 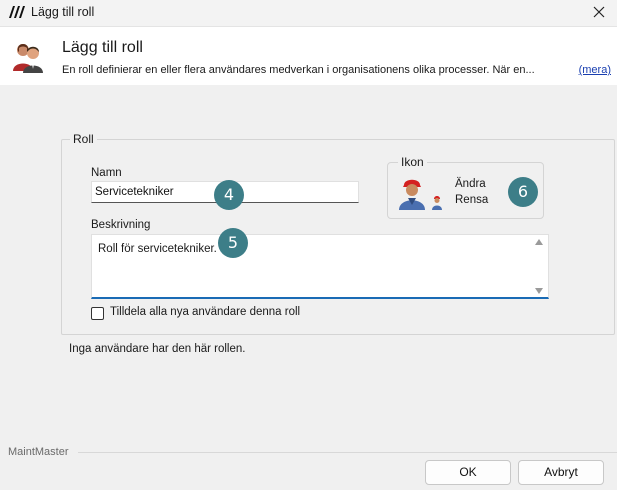 I want to click on maintmaster-logo-icon, so click(x=17, y=12).